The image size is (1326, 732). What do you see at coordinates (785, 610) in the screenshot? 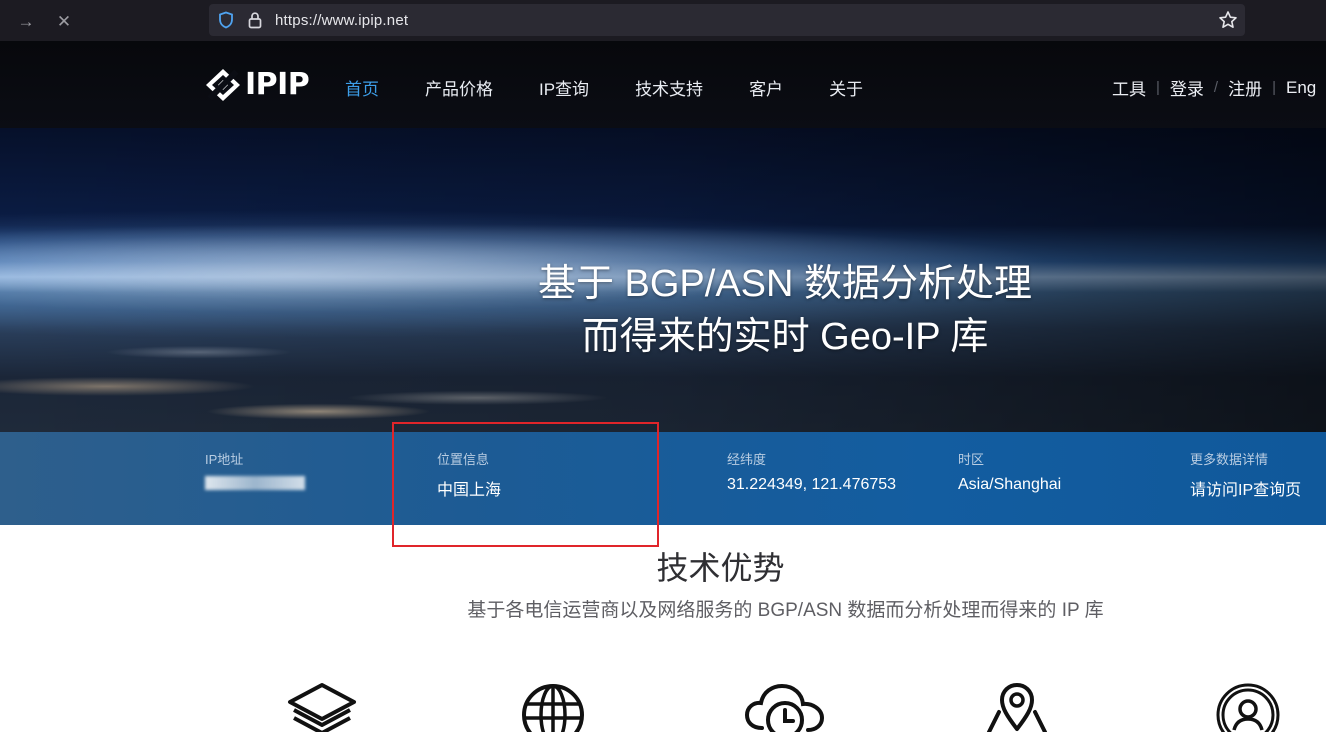
I see `section-subtitle: 基于各电信运营商以及网络服务的 BGP/ASN 数据而分析处理而得来的 IP 库` at bounding box center [785, 610].